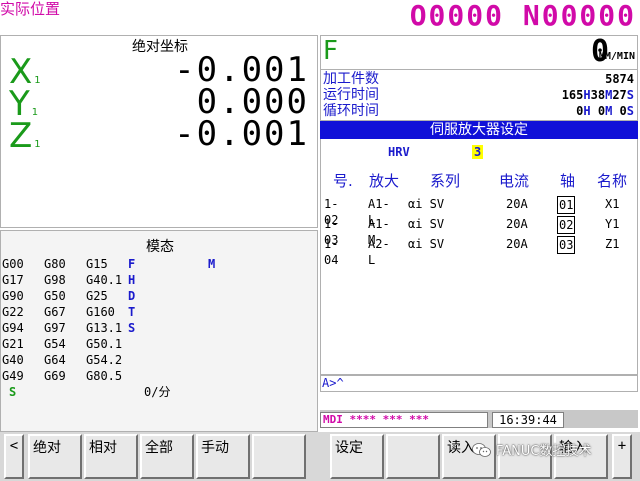 Image resolution: width=640 pixels, height=481 pixels. I want to click on col-header-name: 名称, so click(612, 181).